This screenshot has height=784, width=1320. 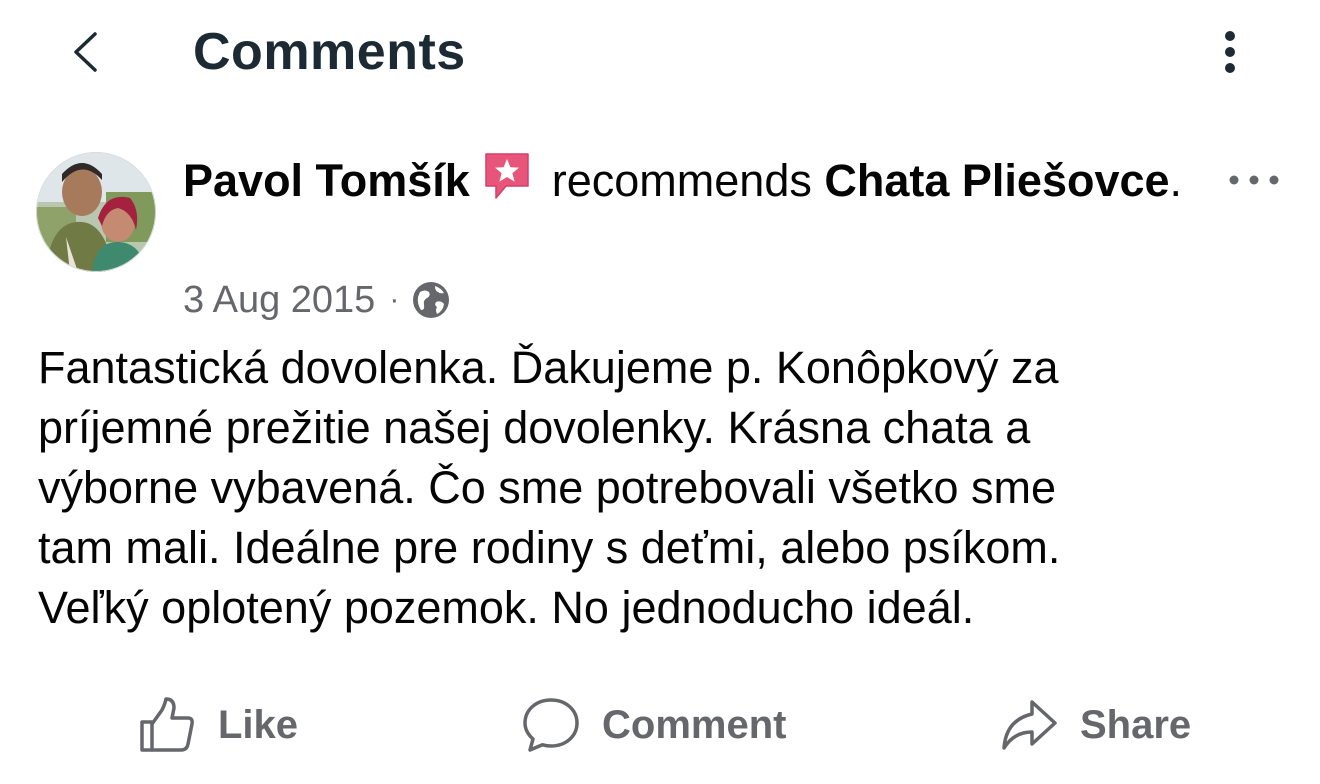 What do you see at coordinates (1176, 180) in the screenshot?
I see `headline-period: .` at bounding box center [1176, 180].